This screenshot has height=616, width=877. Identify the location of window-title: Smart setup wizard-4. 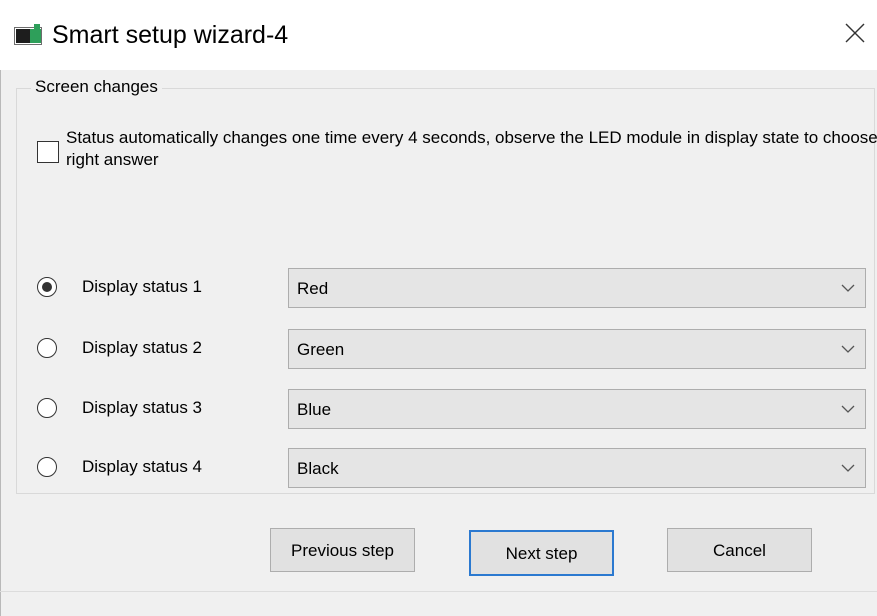
(170, 35).